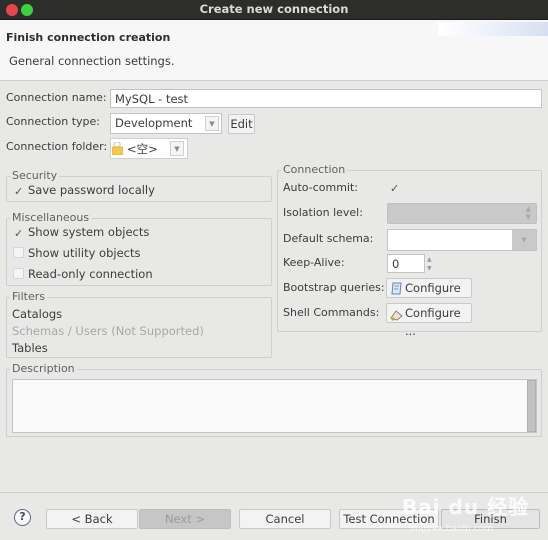 The height and width of the screenshot is (540, 548). Describe the element at coordinates (328, 238) in the screenshot. I see `default-schema-label: Default schema:` at that location.